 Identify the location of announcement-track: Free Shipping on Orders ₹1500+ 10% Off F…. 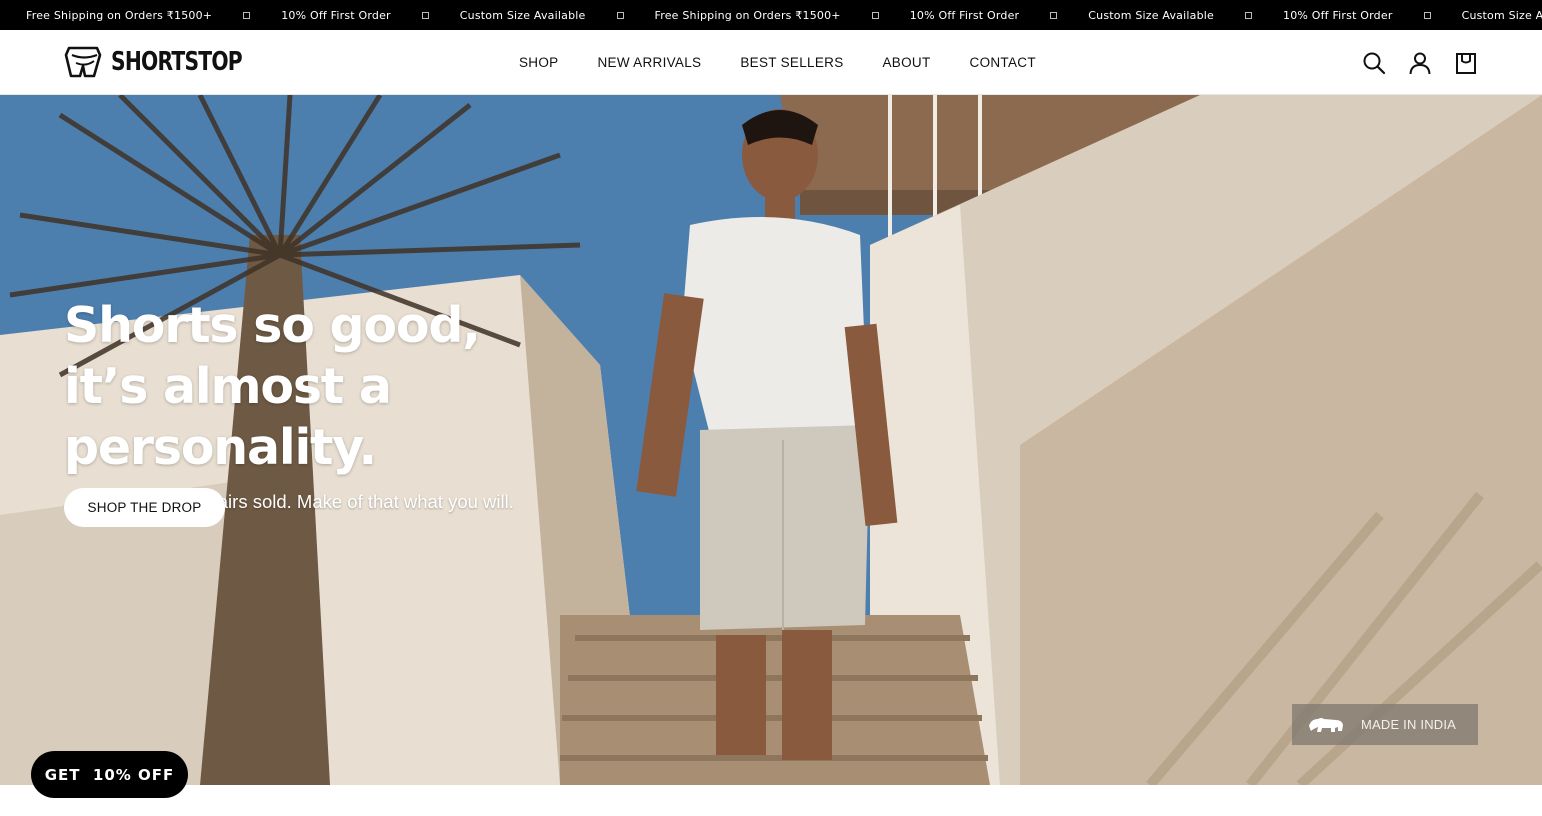
(771, 15).